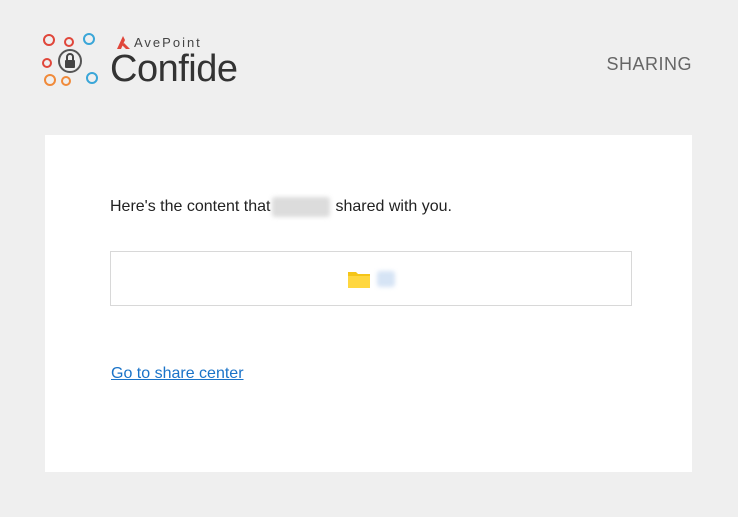  Describe the element at coordinates (649, 64) in the screenshot. I see `section-label: SHARING` at that location.